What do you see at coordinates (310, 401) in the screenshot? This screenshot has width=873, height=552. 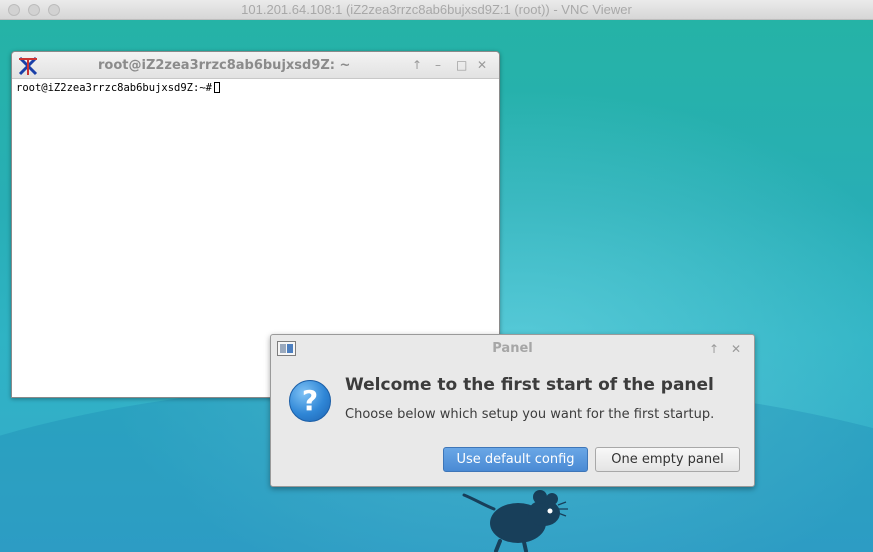 I see `question-icon: ?` at bounding box center [310, 401].